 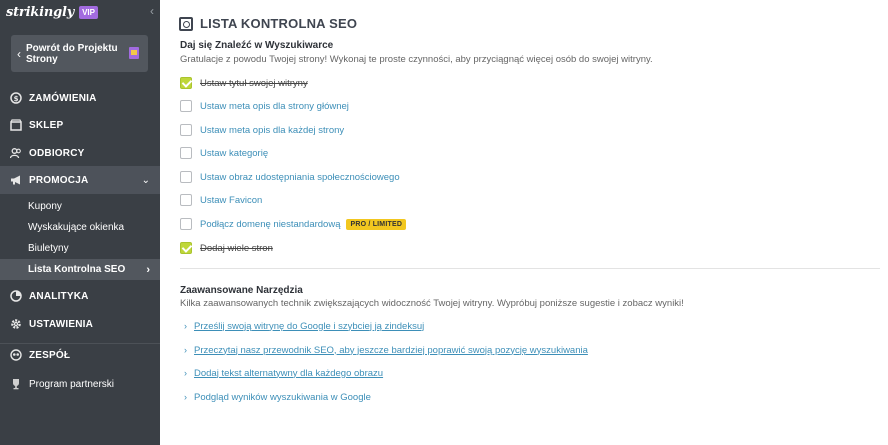 I want to click on tool-link: Podgląd wyników wyszukiwania w Google, so click(x=282, y=397).